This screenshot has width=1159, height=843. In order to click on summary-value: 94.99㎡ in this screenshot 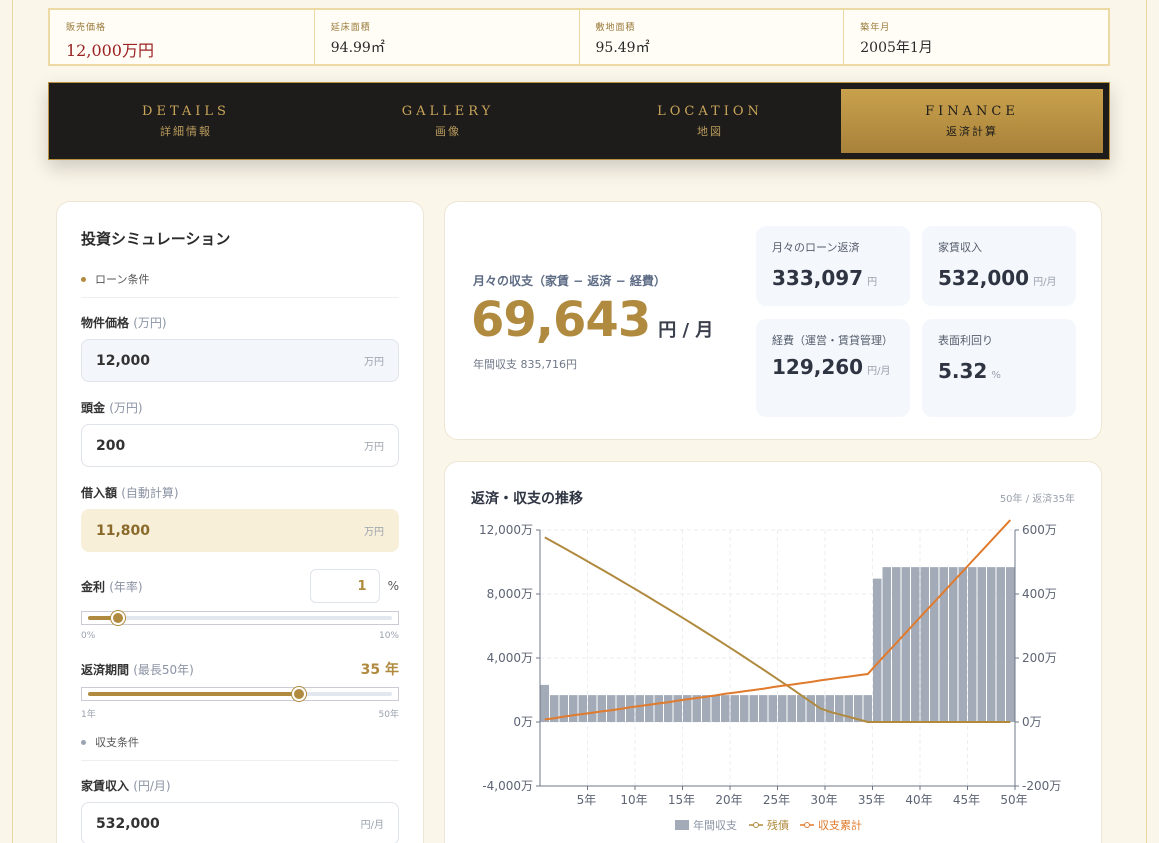, I will do `click(357, 48)`.